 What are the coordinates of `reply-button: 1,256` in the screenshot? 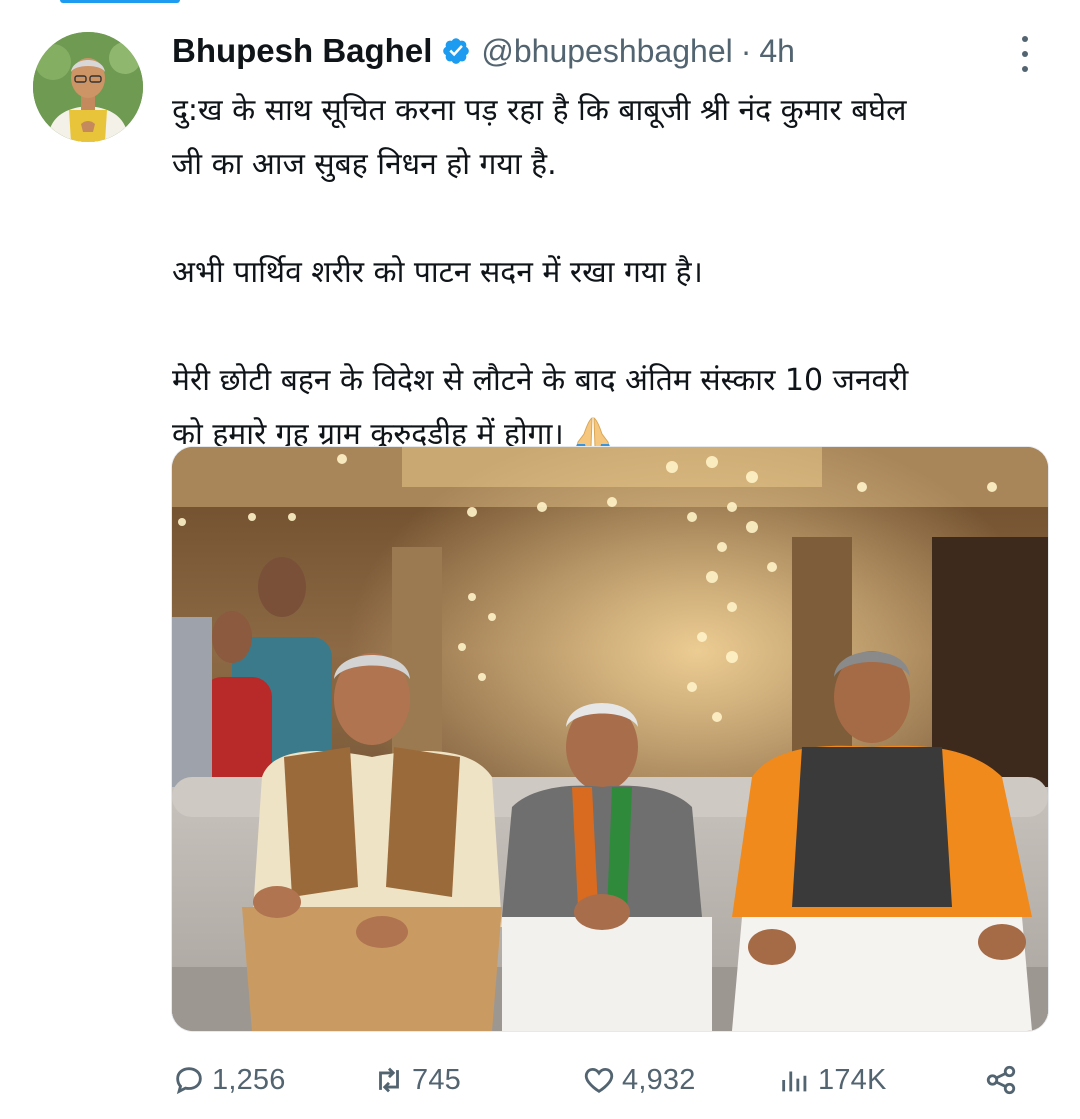 It's located at (229, 1080).